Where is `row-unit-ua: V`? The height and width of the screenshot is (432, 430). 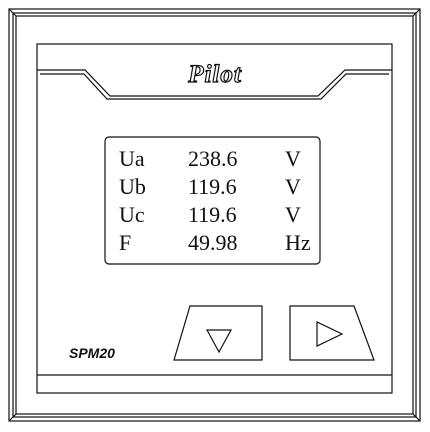
row-unit-ua: V is located at coordinates (293, 158).